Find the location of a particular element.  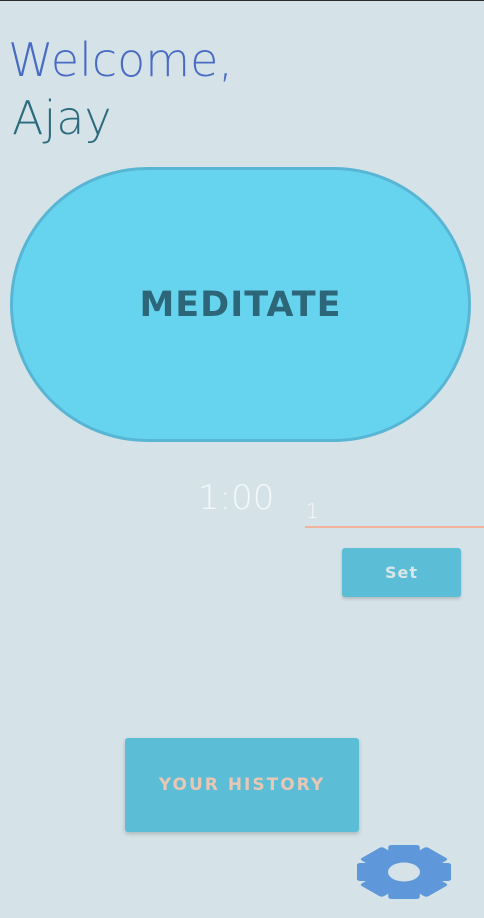

your-history-button: YOUR HISTORY is located at coordinates (242, 785).